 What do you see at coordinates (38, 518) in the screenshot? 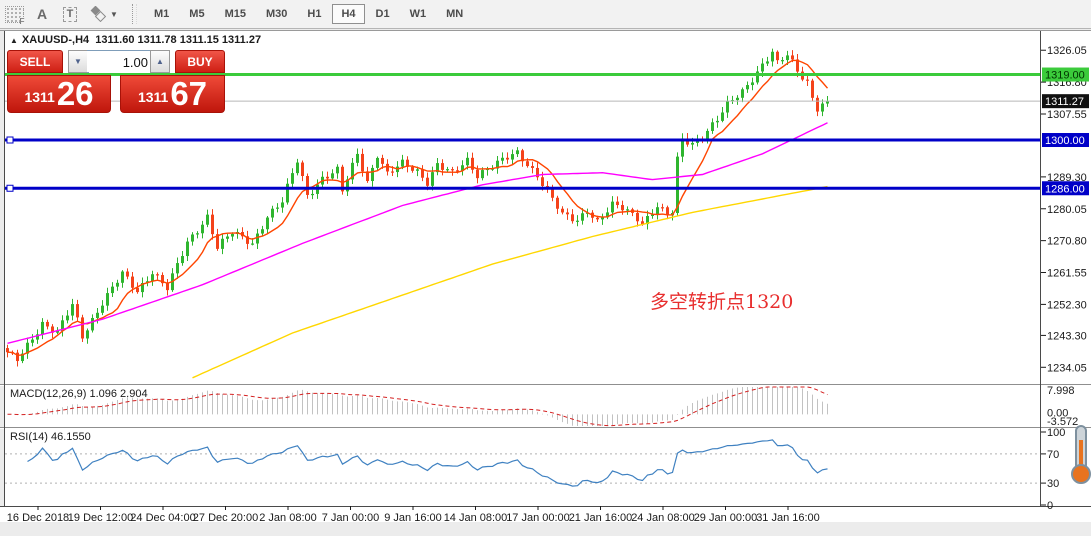
I see `time-axis-label: 16 Dec 2018` at bounding box center [38, 518].